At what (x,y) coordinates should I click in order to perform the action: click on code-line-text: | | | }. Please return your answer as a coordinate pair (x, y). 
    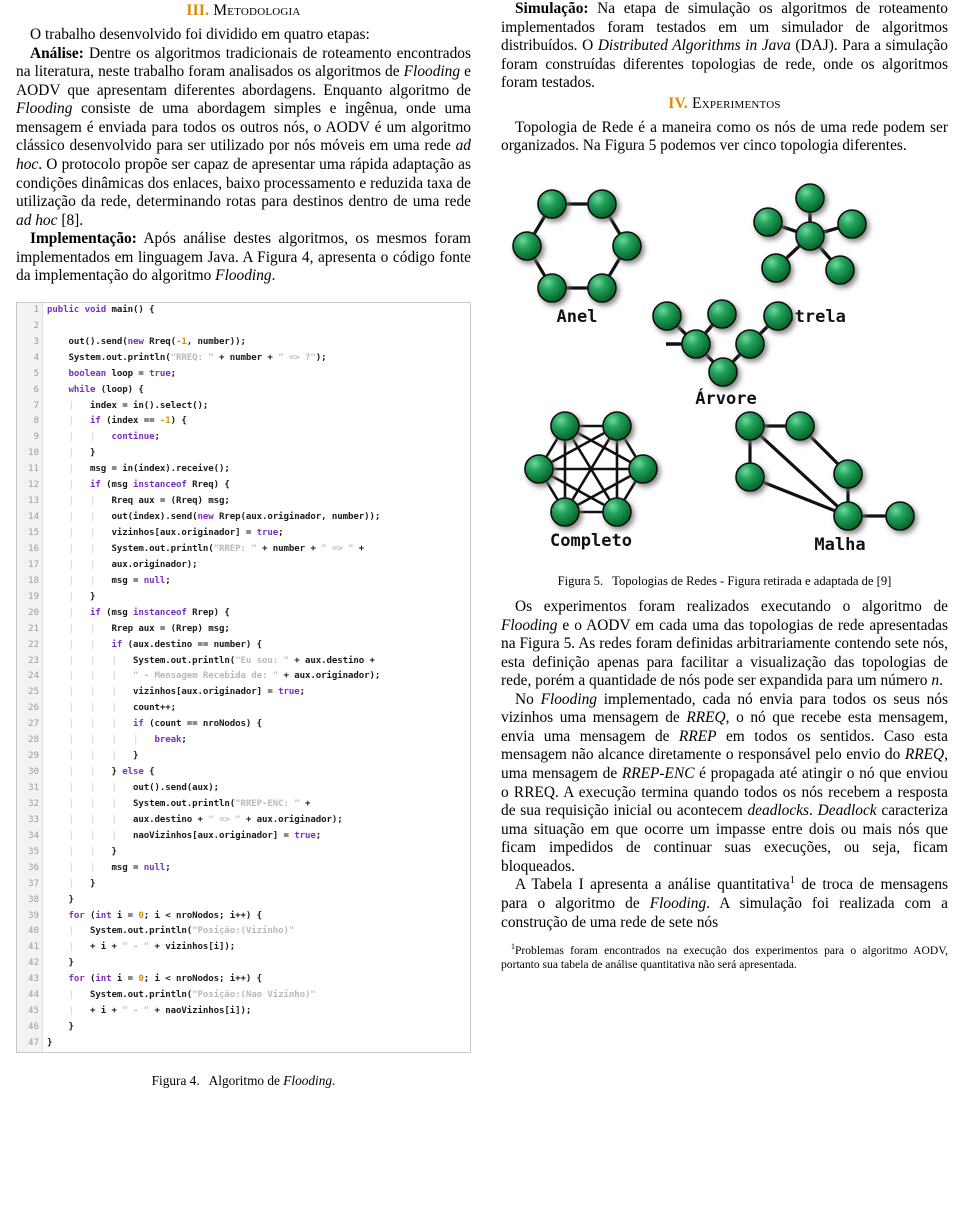
    Looking at the image, I should click on (93, 756).